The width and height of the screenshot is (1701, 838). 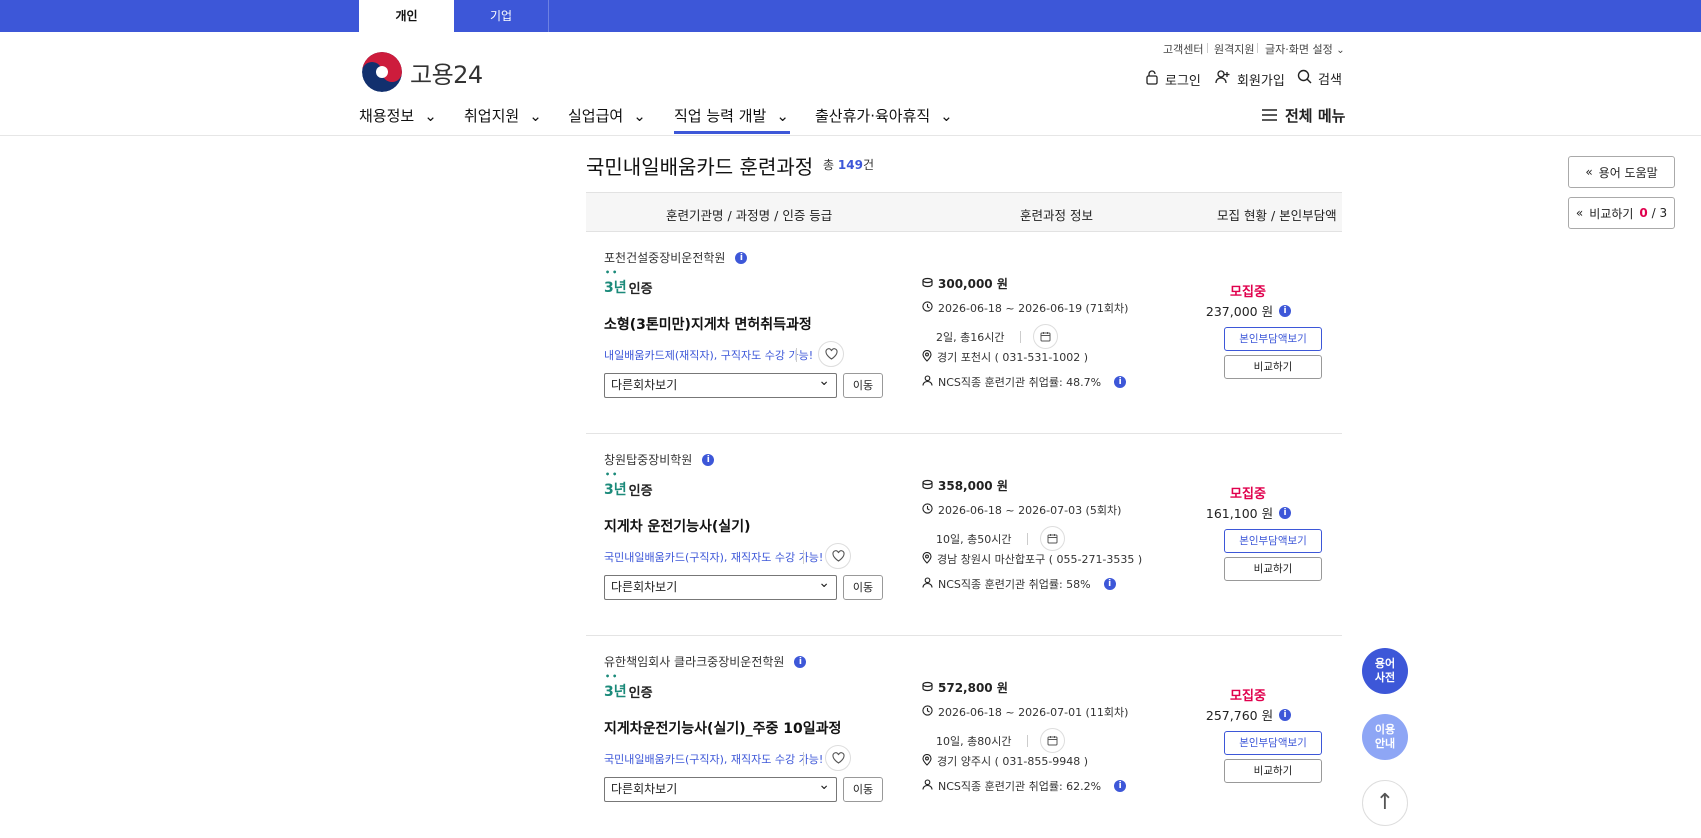 I want to click on logo-emblem, so click(x=382, y=72).